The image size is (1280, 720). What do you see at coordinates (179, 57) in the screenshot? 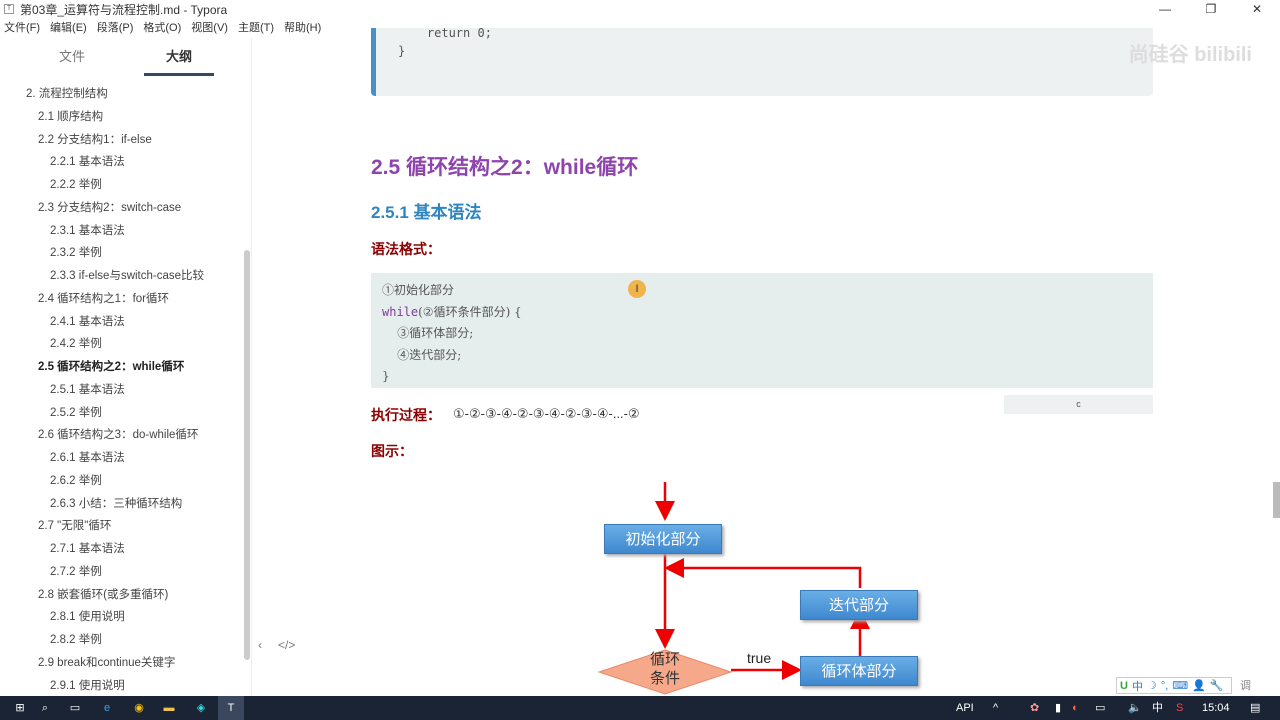
I see `tab-outline: 大纲` at bounding box center [179, 57].